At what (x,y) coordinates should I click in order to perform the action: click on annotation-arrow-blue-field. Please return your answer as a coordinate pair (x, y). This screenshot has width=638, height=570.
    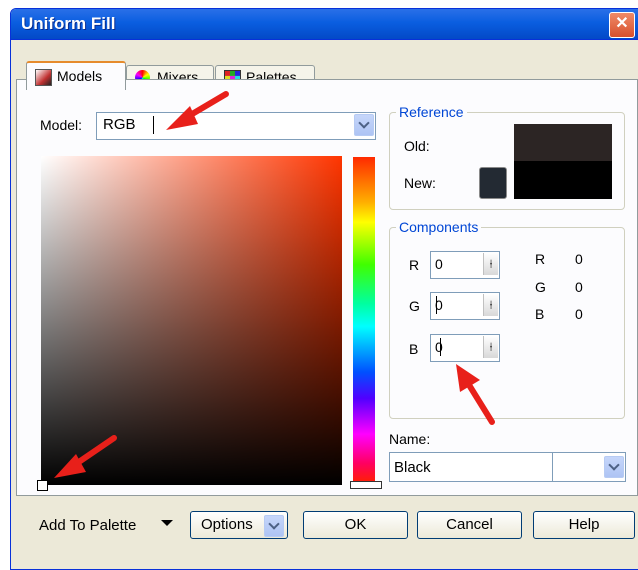
    Looking at the image, I should click on (475, 394).